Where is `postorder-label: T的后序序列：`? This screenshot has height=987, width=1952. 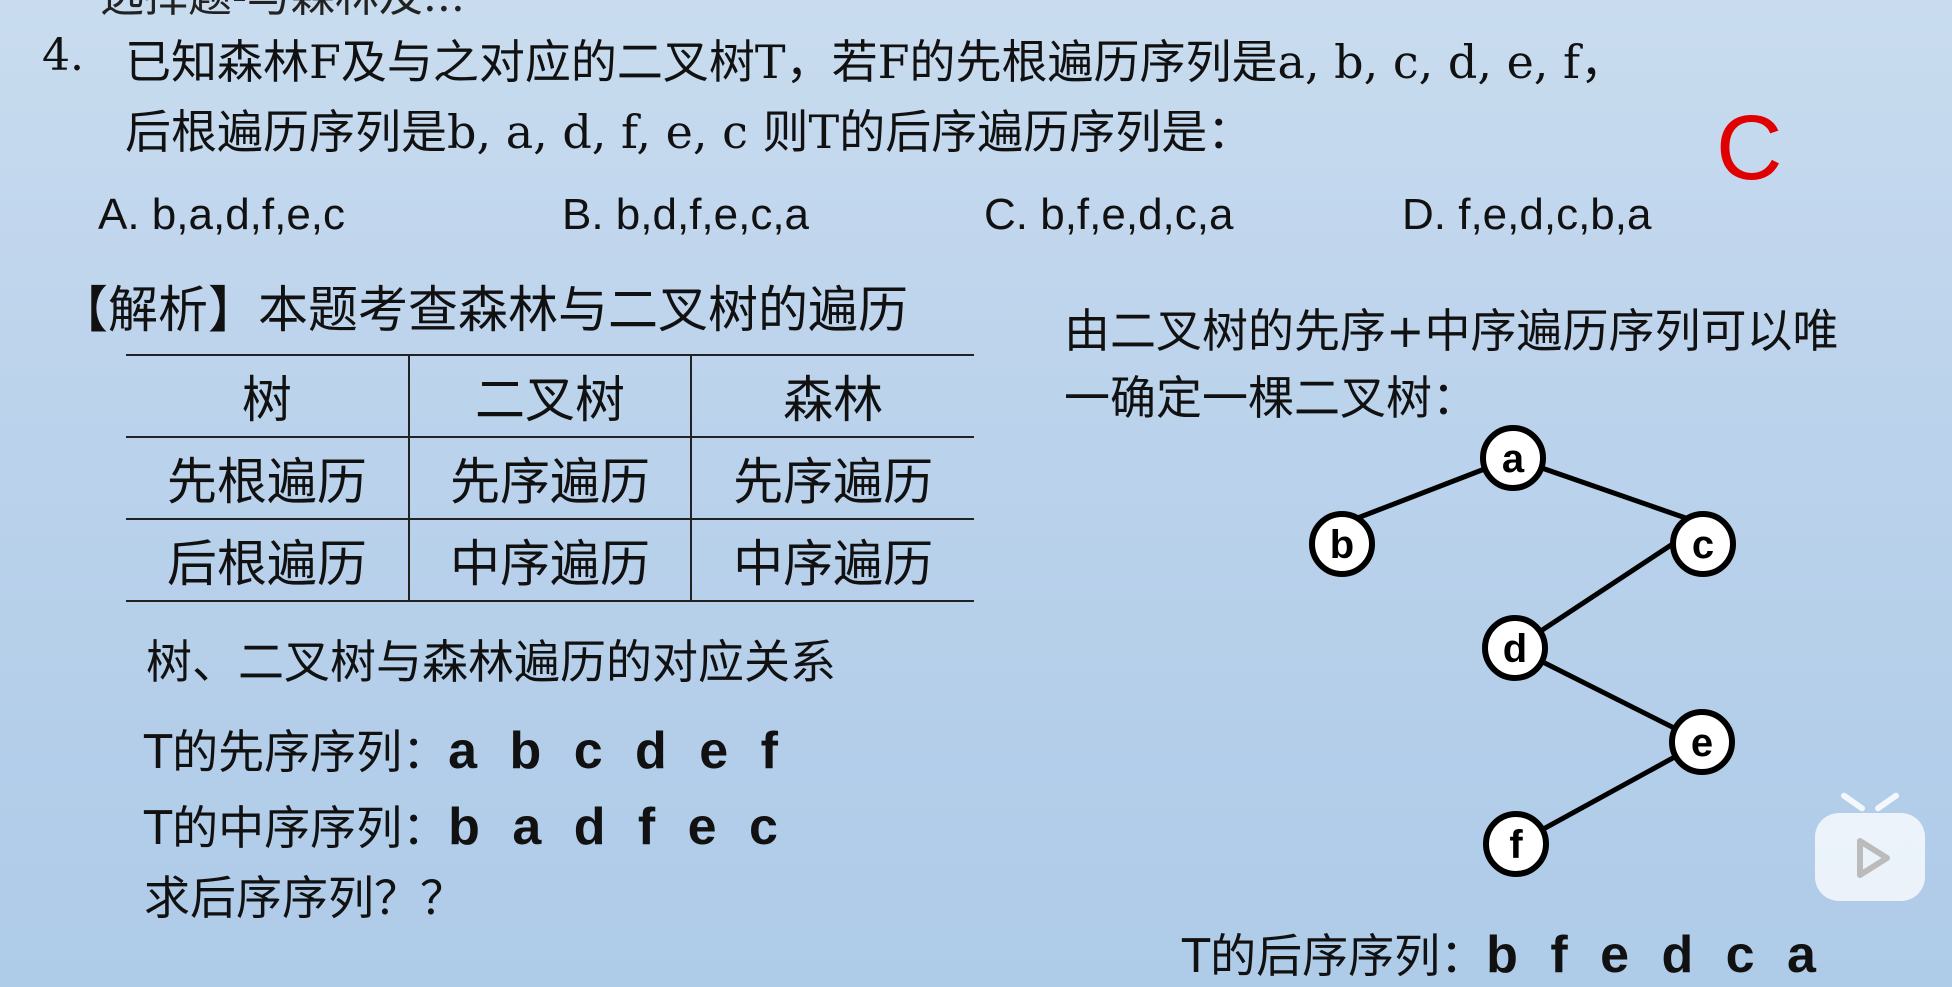
postorder-label: T的后序序列： is located at coordinates (1334, 956).